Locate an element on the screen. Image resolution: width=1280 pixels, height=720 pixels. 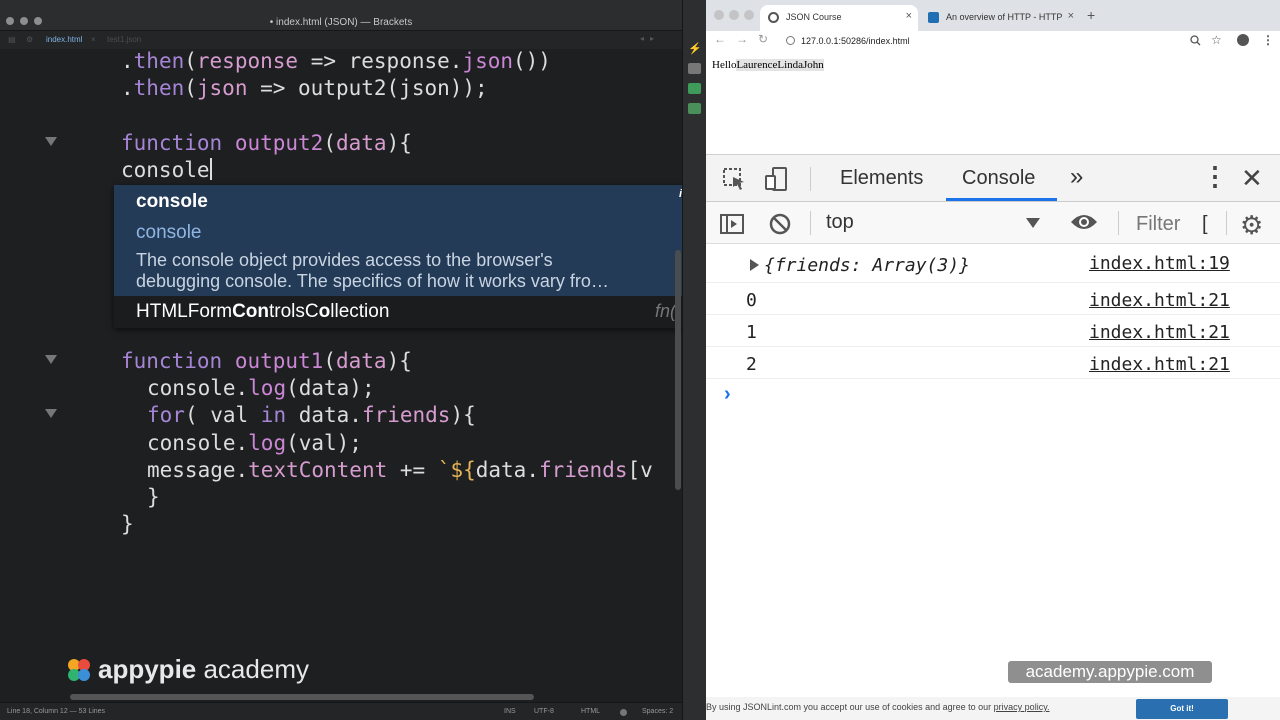
context-select: top is located at coordinates (840, 222).